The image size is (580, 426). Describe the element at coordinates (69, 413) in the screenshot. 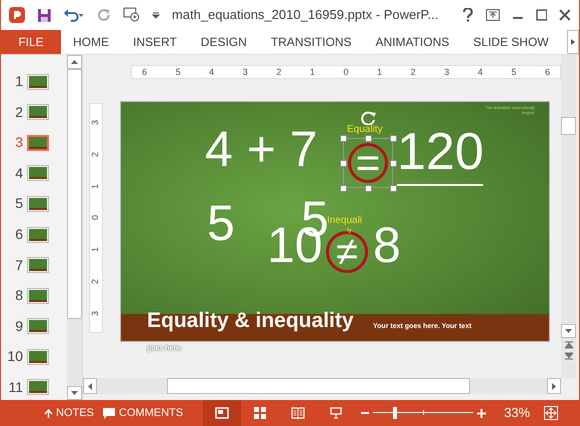

I see `notes-button: NOTES` at that location.